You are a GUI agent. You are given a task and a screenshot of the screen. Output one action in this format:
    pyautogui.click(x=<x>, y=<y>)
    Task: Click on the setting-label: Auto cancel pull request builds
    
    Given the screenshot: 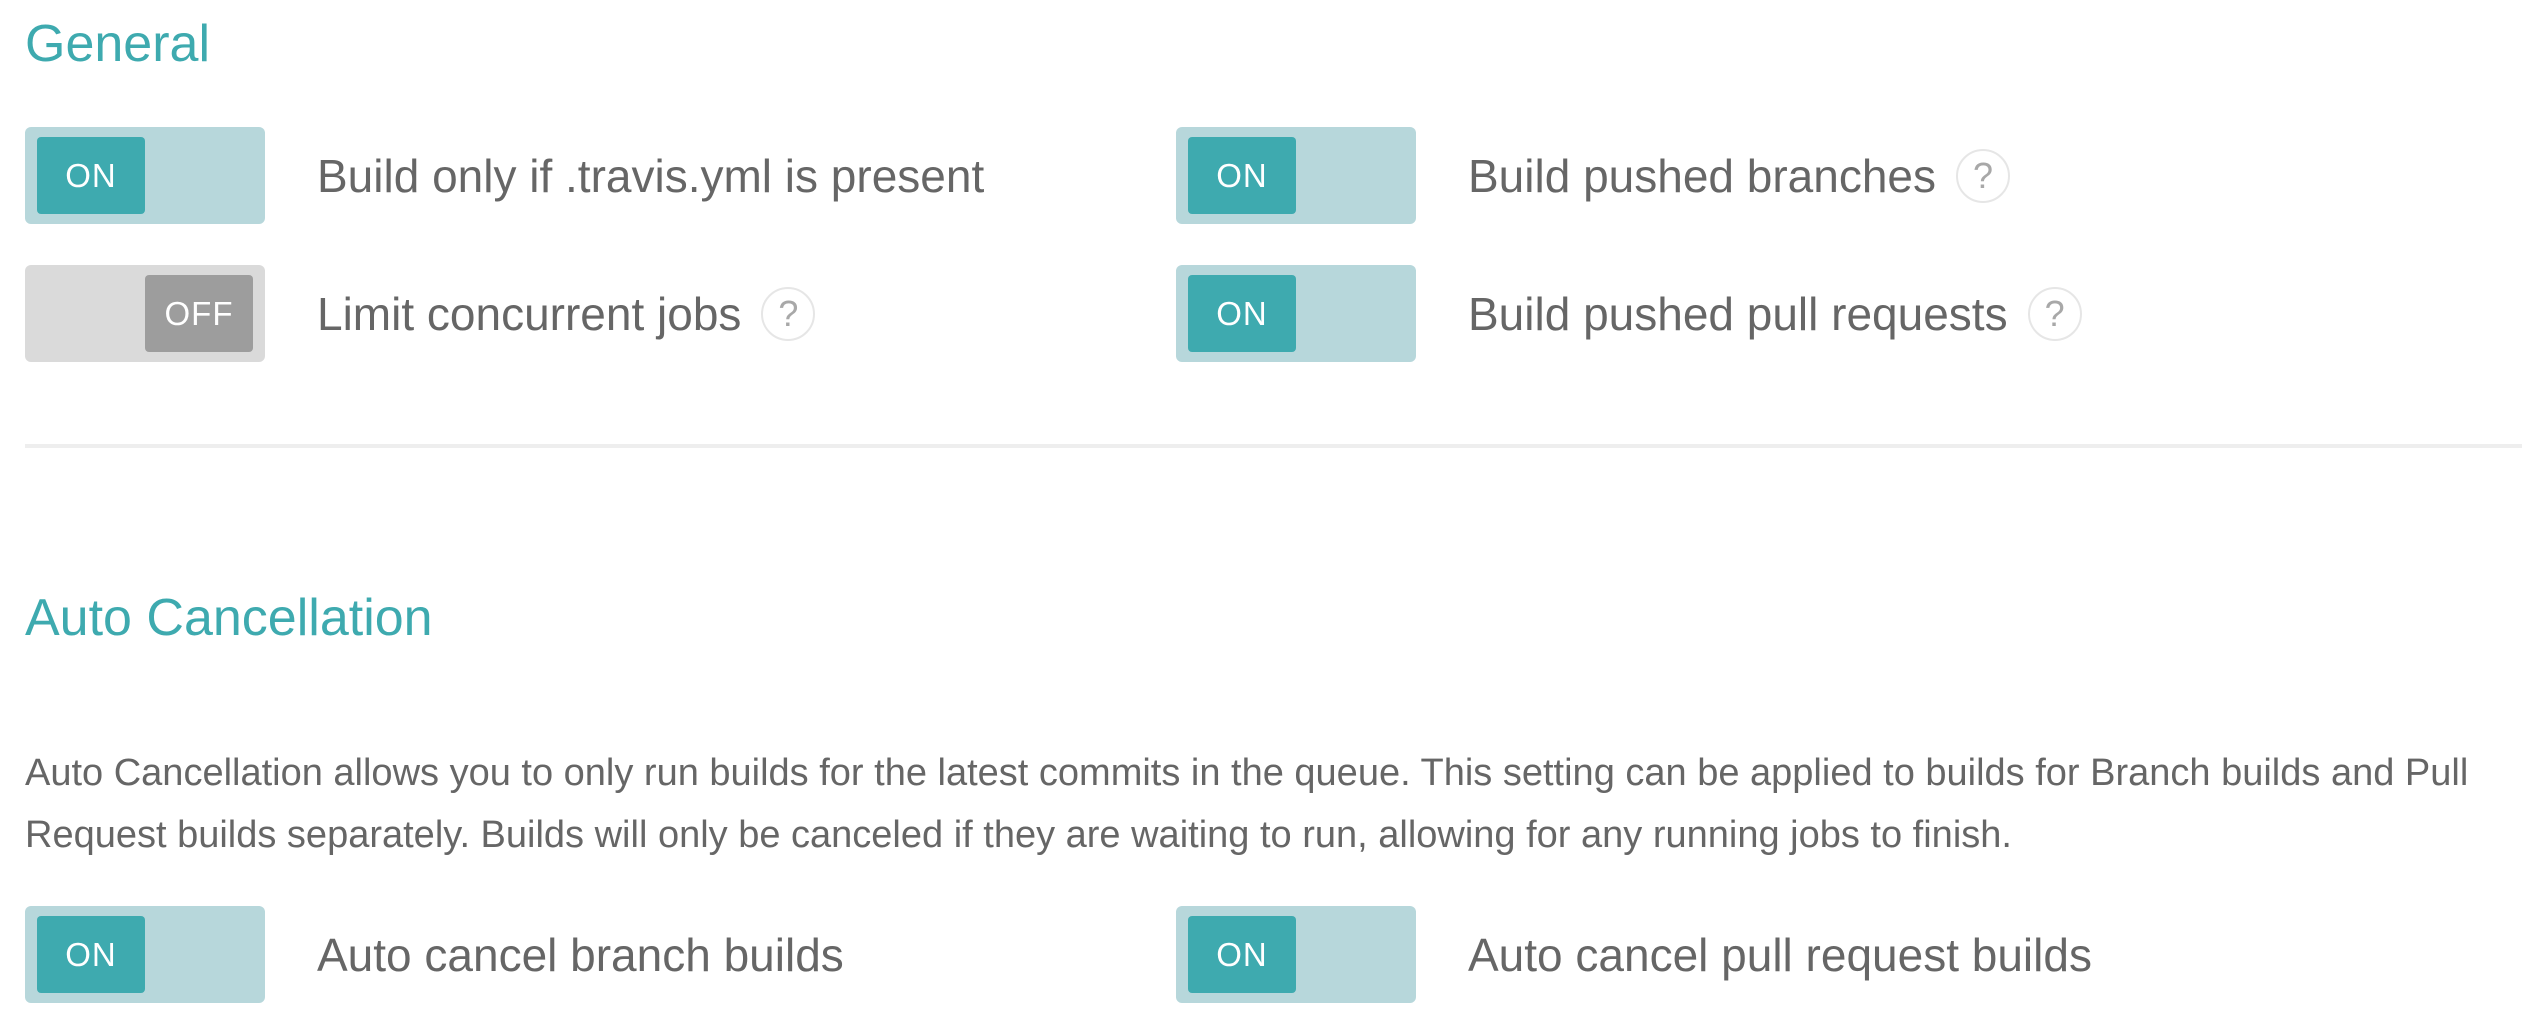 What is the action you would take?
    pyautogui.click(x=1780, y=954)
    